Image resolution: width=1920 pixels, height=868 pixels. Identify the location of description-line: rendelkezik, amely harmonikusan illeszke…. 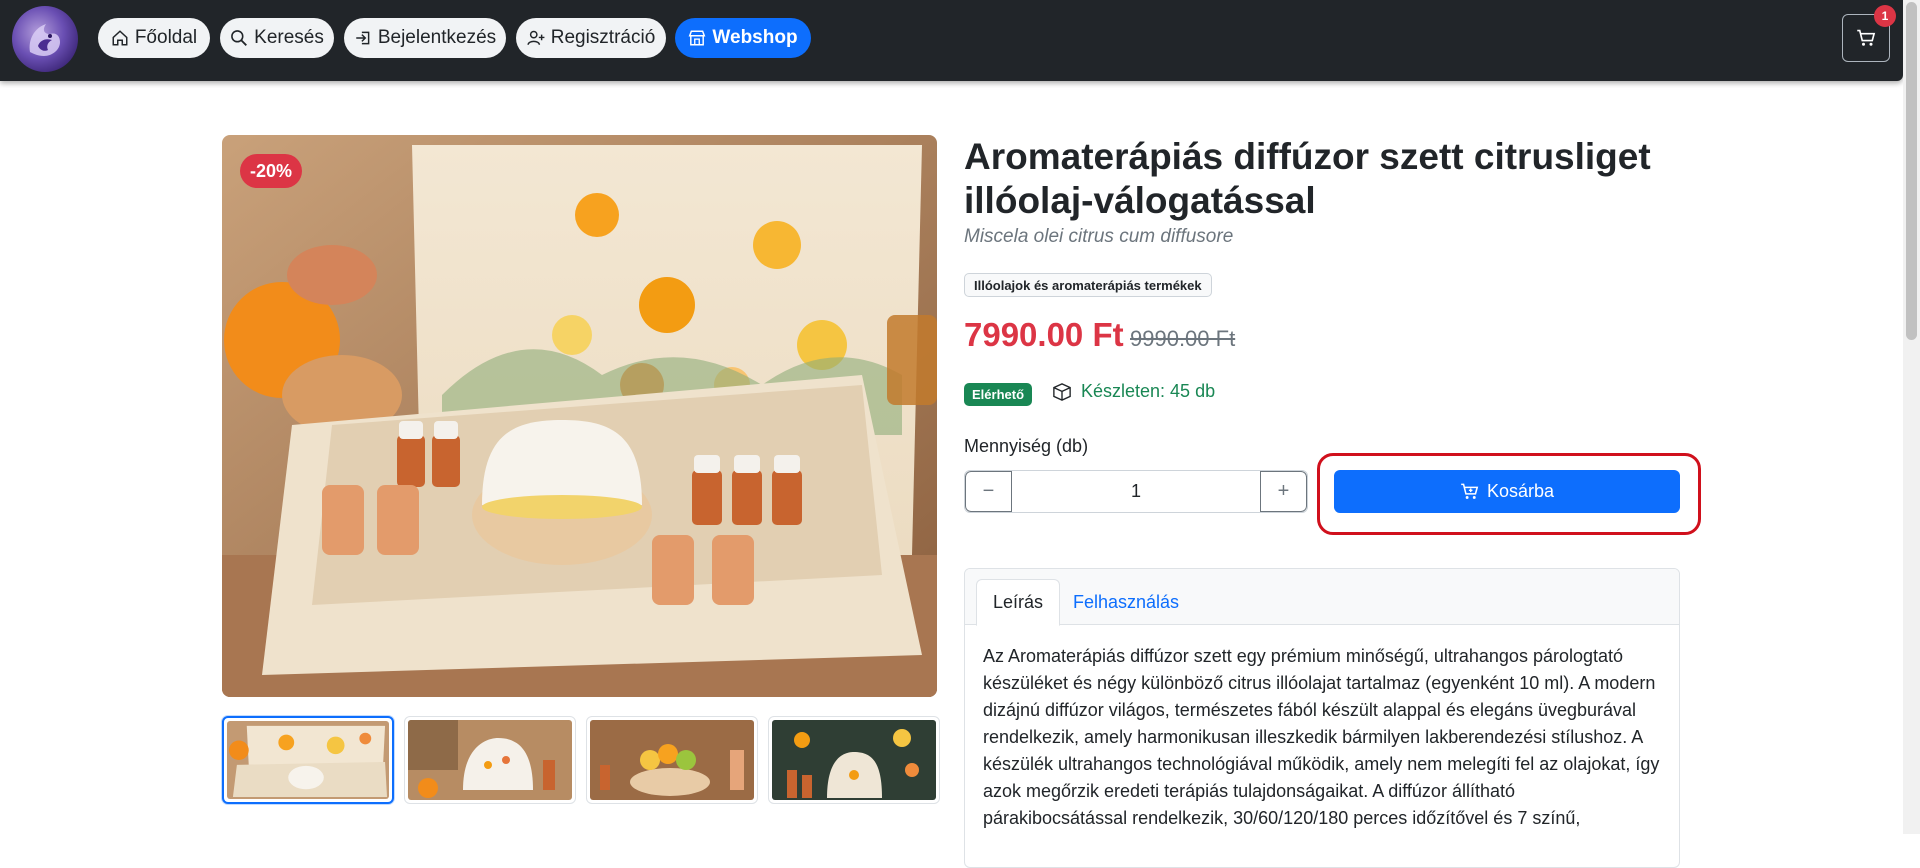
(1313, 737).